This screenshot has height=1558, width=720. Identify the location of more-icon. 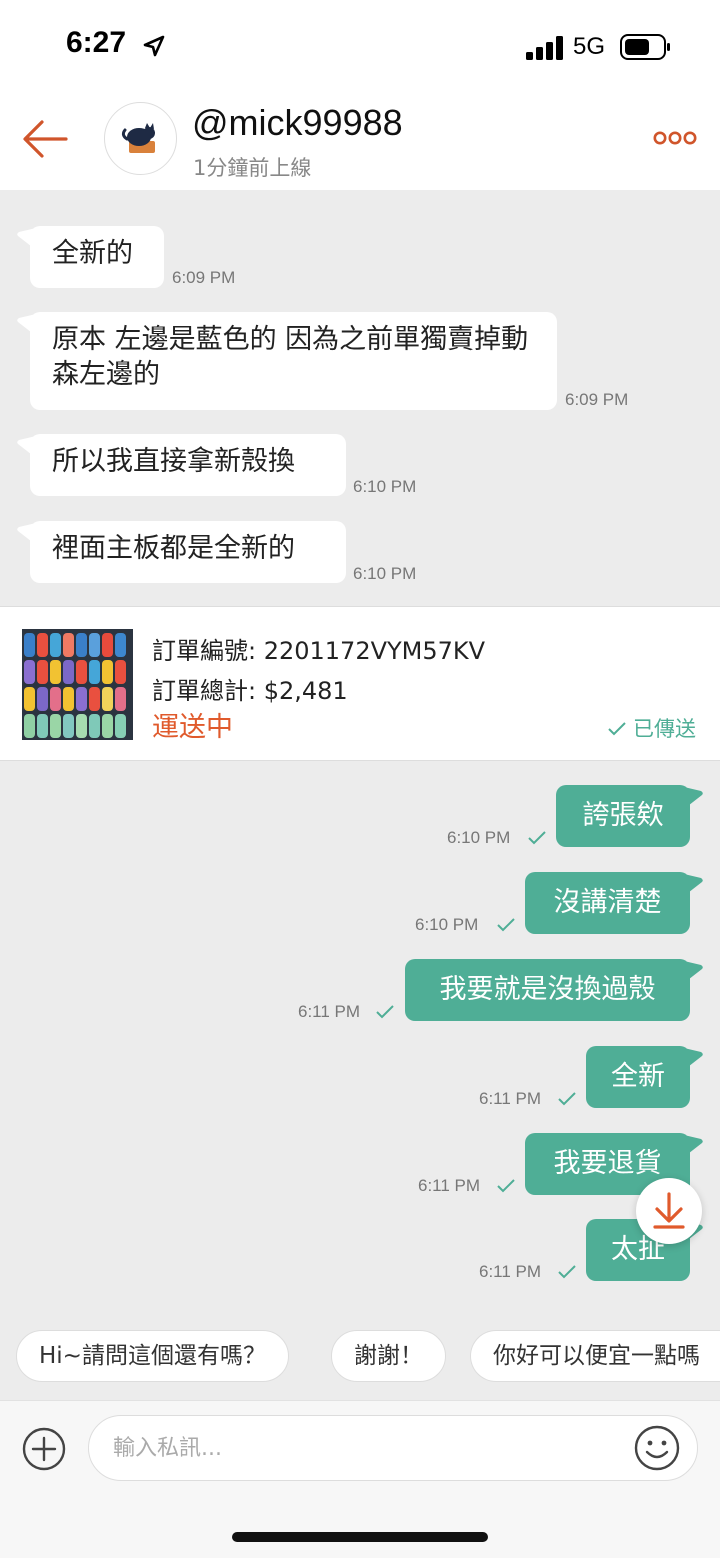
(675, 138).